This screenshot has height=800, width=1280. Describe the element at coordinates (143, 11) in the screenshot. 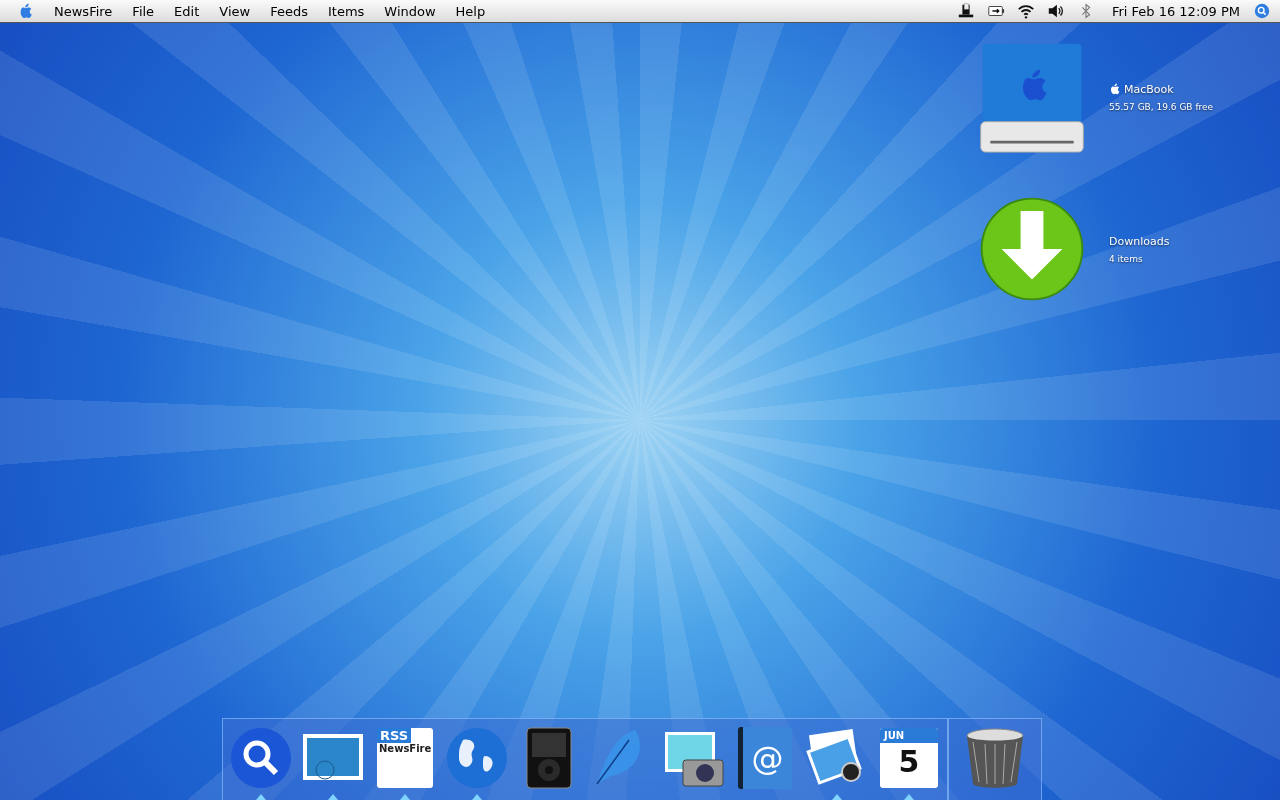

I see `menu-item: File` at that location.